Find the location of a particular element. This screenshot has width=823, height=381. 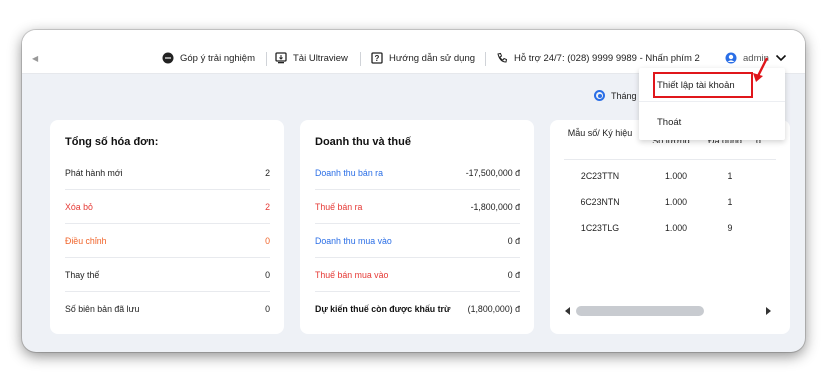

period-radio-month: Tháng is located at coordinates (615, 95).